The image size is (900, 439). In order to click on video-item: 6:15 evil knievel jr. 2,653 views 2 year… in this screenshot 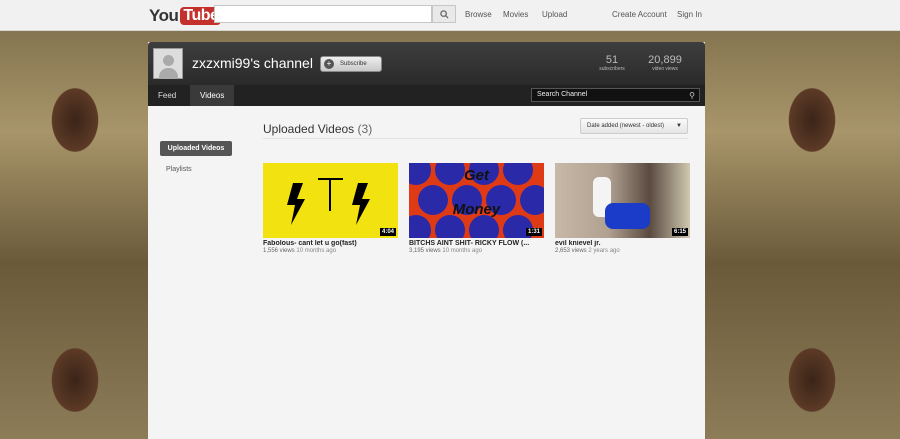, I will do `click(622, 208)`.